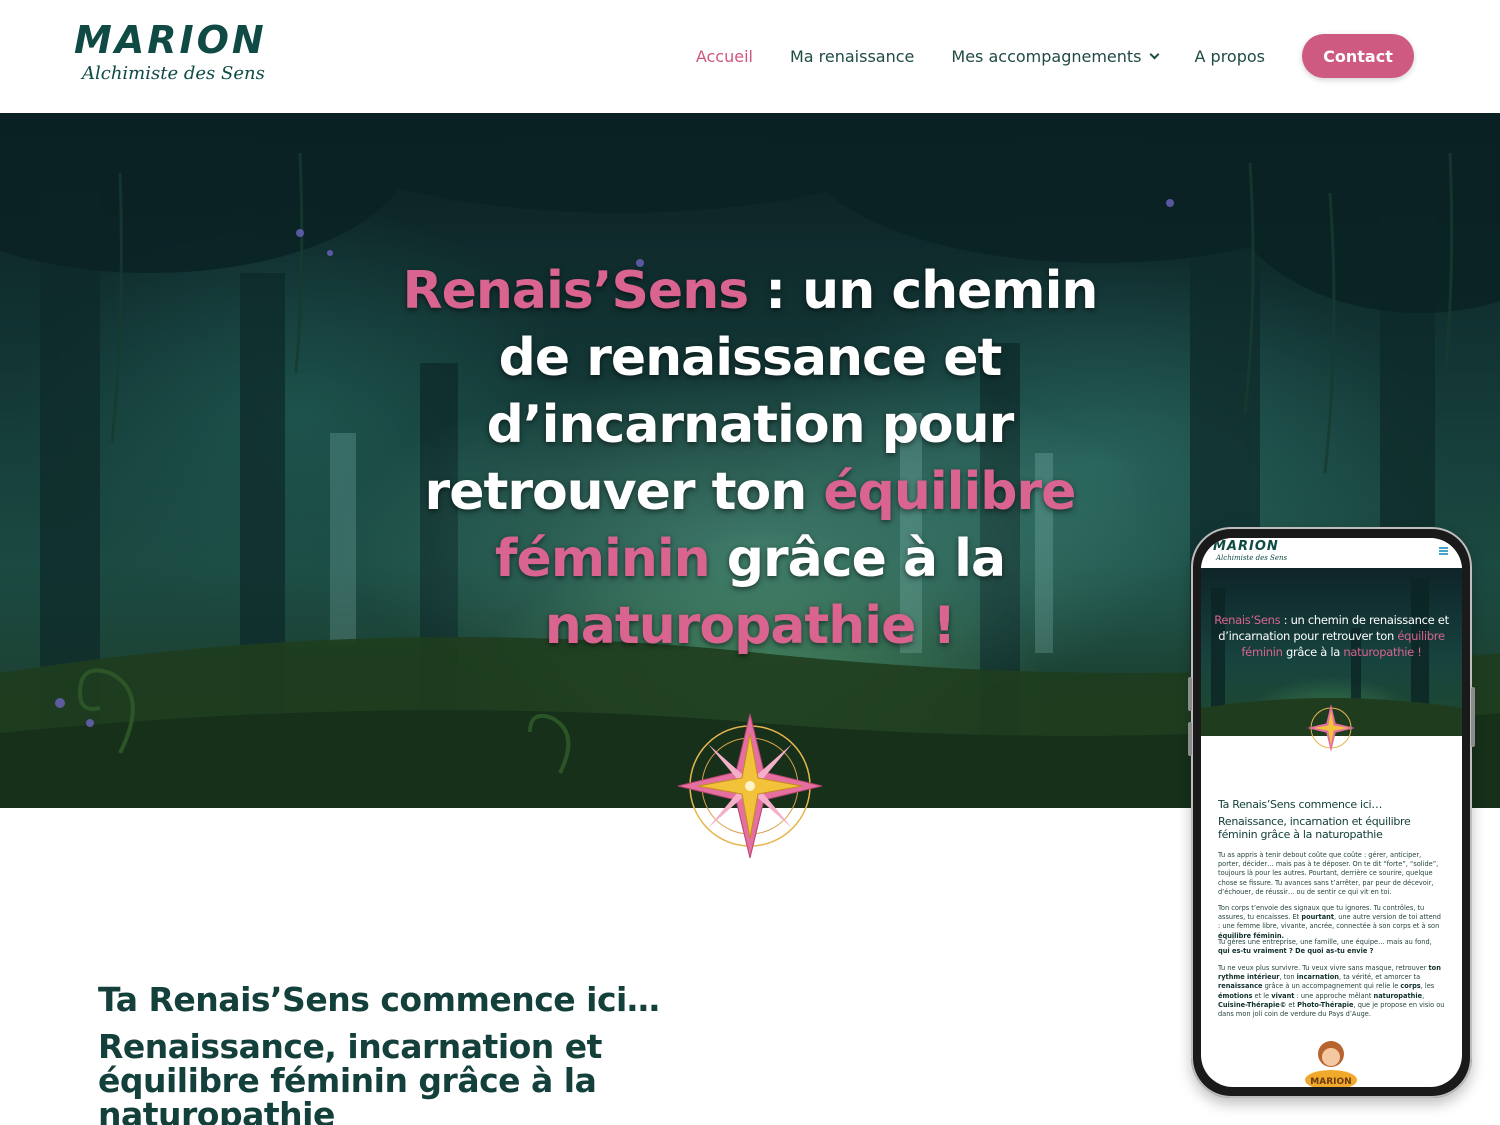 This screenshot has height=1125, width=1500. Describe the element at coordinates (1313, 652) in the screenshot. I see `mobile-hero-title-part: grâce à la` at that location.